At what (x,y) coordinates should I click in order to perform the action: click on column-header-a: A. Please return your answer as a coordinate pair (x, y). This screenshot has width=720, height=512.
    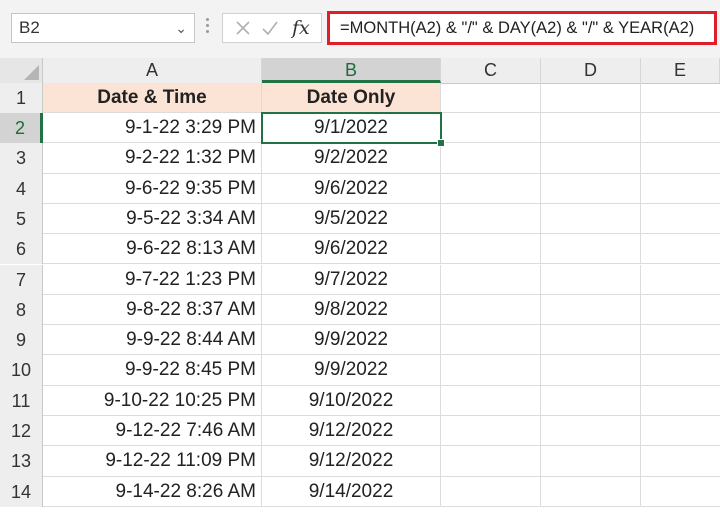
    Looking at the image, I should click on (152, 70).